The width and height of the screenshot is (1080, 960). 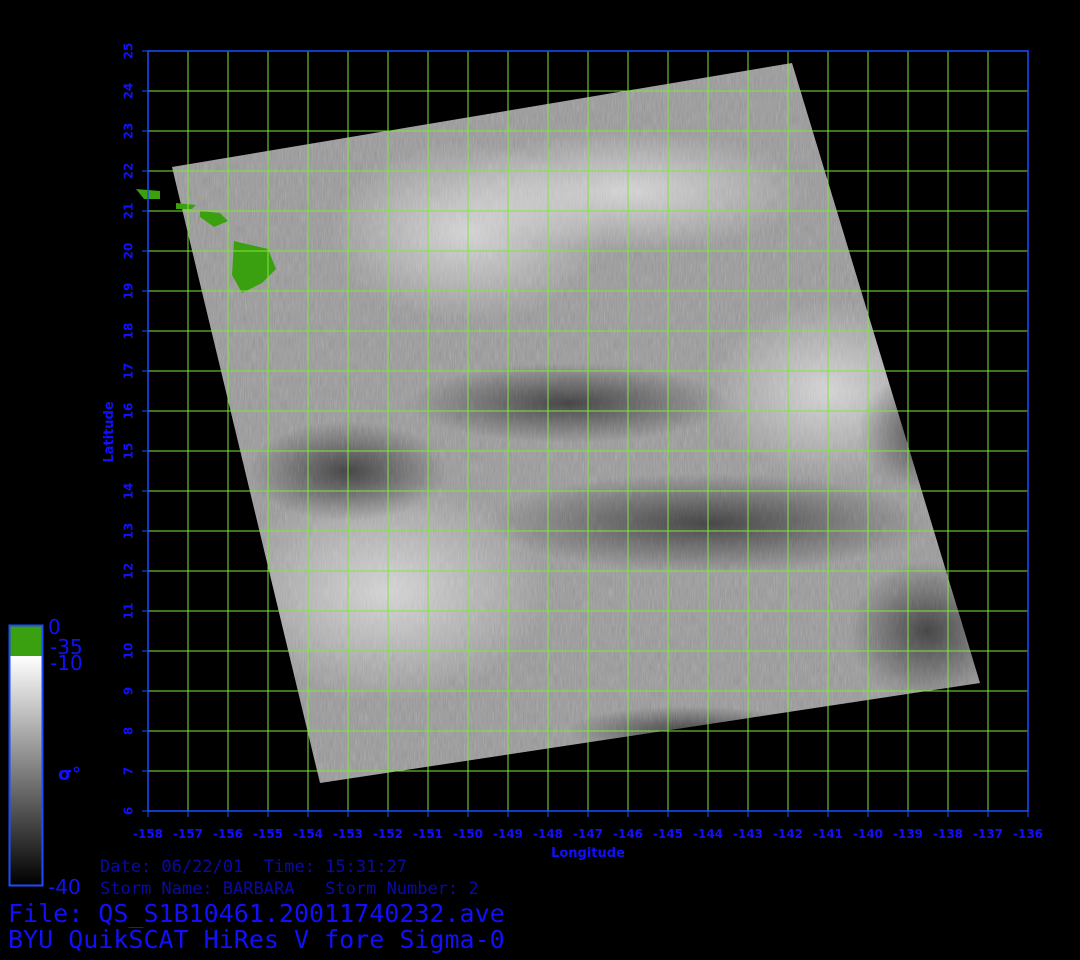 What do you see at coordinates (129, 771) in the screenshot?
I see `y-tick-label: 7` at bounding box center [129, 771].